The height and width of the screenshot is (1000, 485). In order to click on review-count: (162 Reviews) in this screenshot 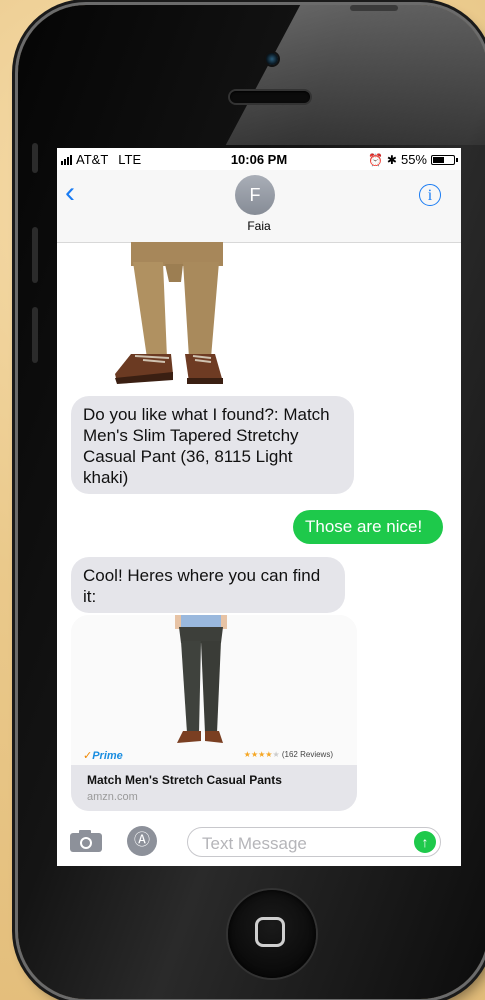, I will do `click(307, 754)`.